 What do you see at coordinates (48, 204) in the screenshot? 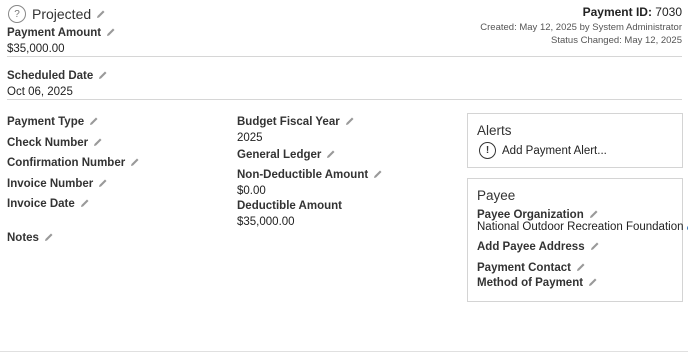
I see `invoice-date-field: Invoice Date` at bounding box center [48, 204].